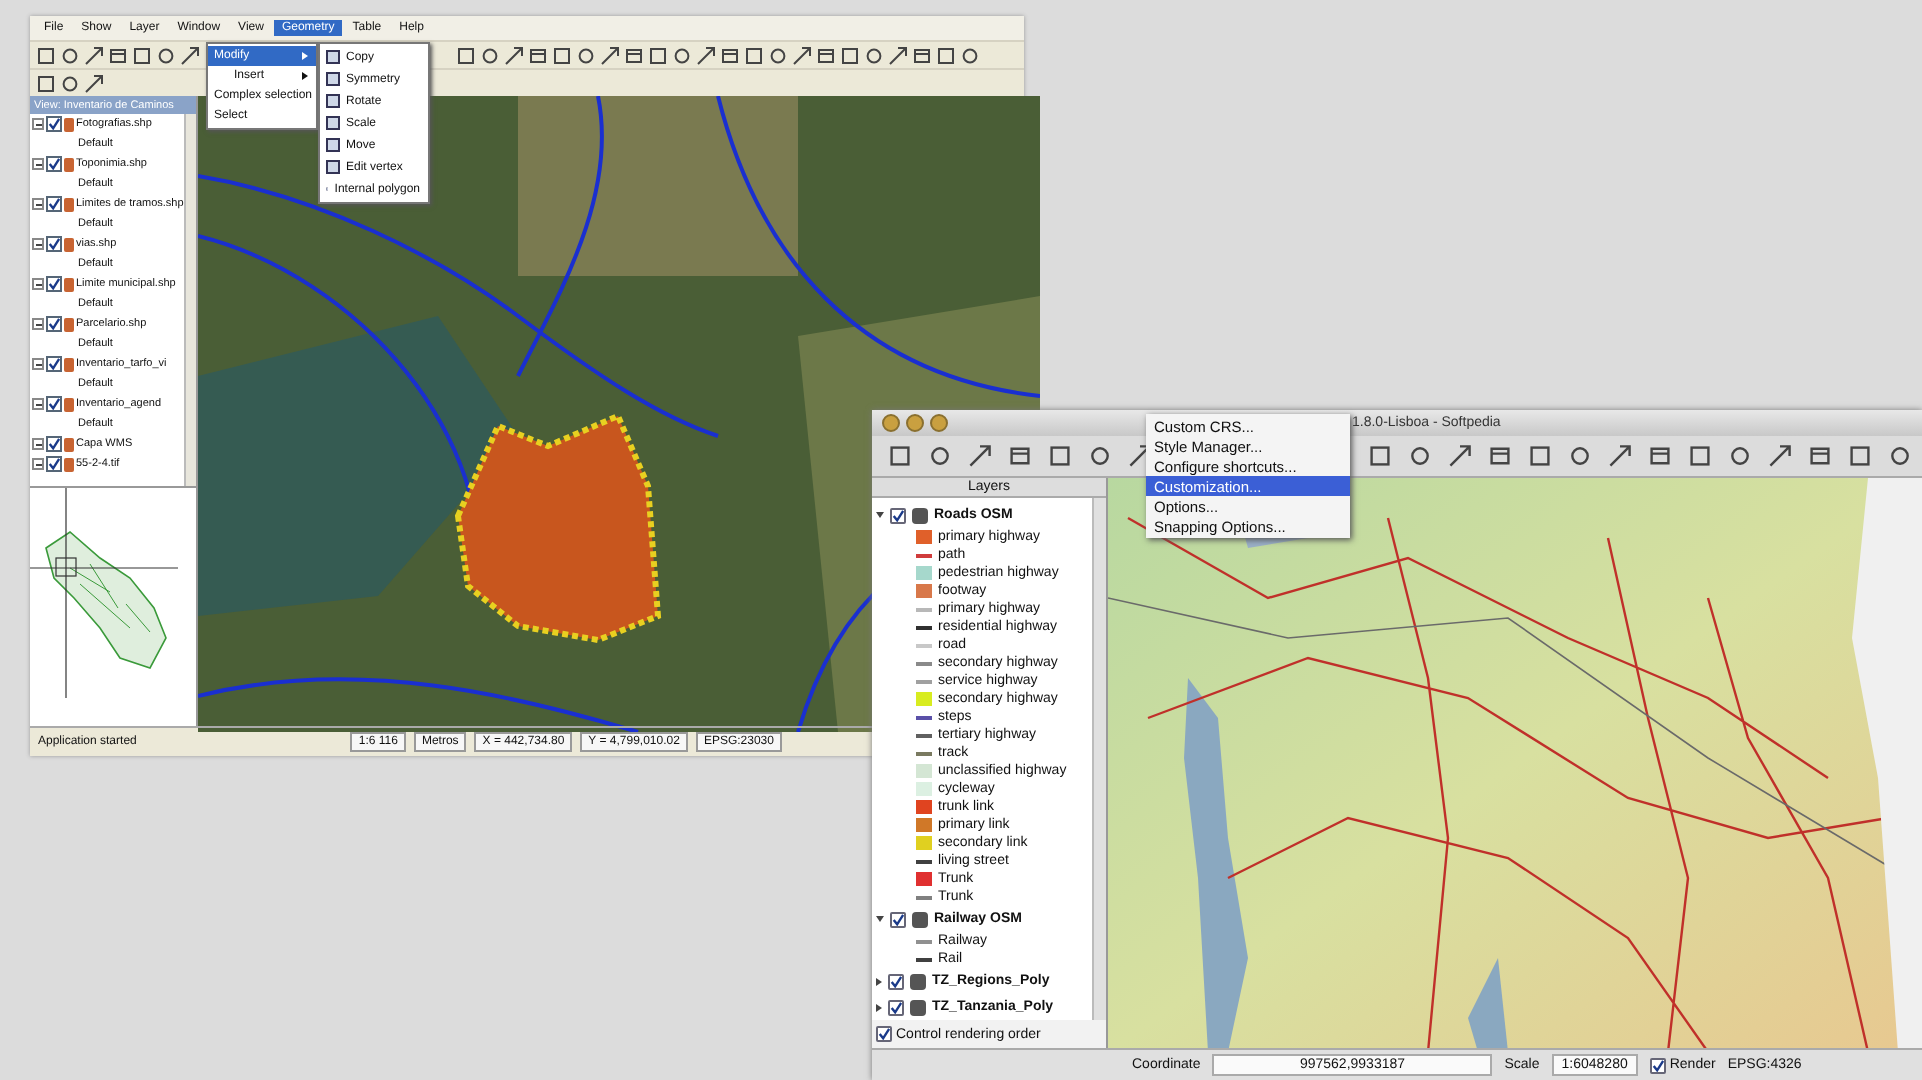  I want to click on zoom-button, so click(939, 423).